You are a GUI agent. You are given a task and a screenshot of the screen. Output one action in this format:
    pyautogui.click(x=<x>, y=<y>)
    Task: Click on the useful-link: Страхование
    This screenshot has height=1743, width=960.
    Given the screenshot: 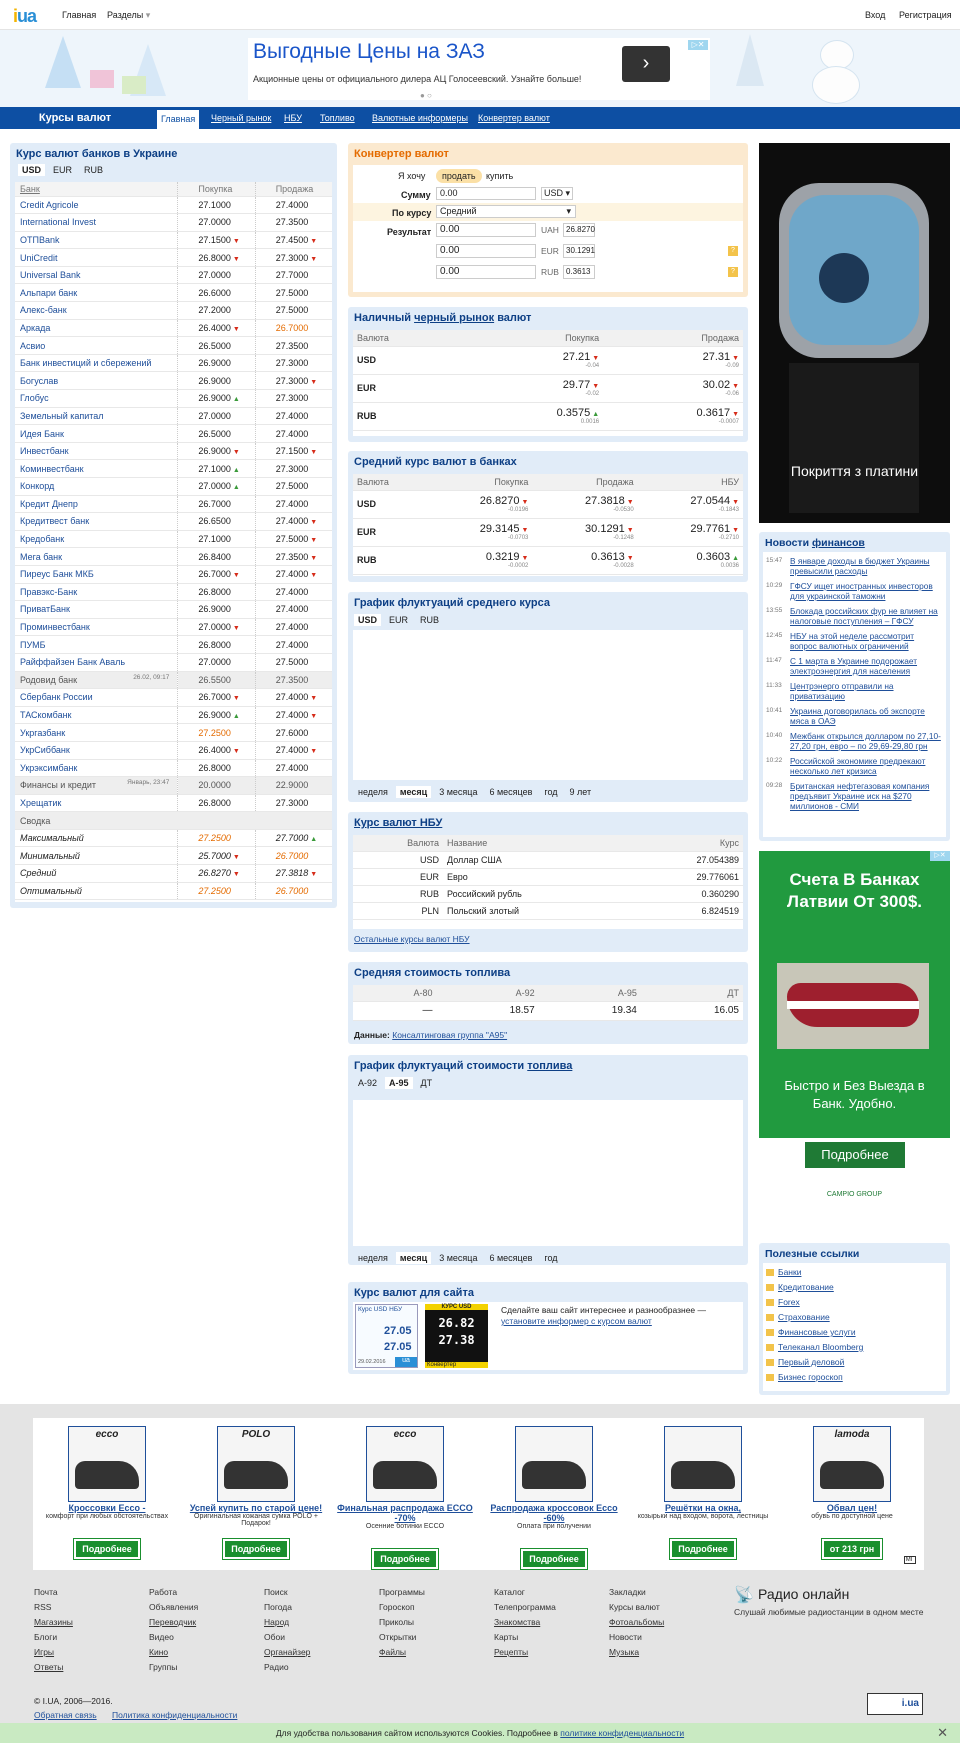 What is the action you would take?
    pyautogui.click(x=854, y=1317)
    